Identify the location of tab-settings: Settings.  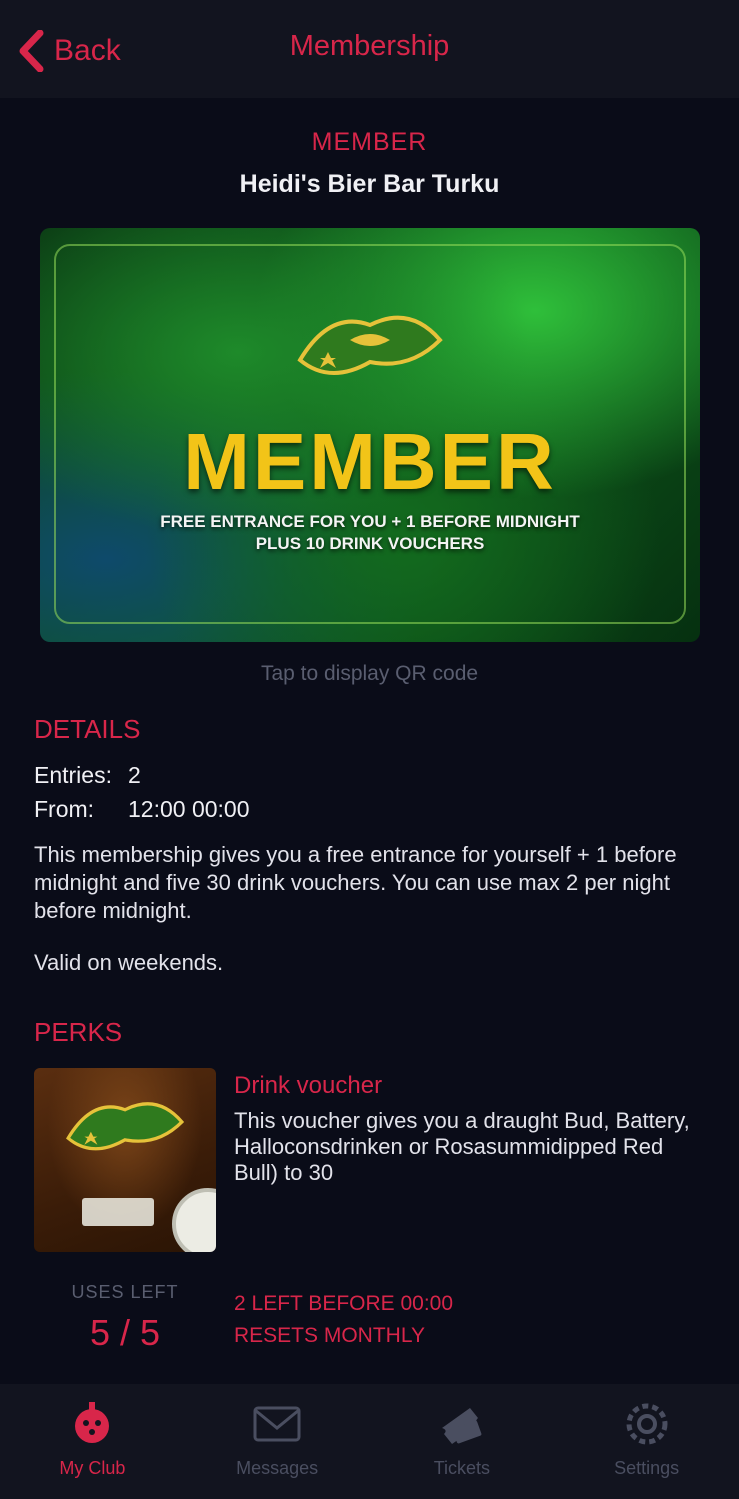
(646, 1441).